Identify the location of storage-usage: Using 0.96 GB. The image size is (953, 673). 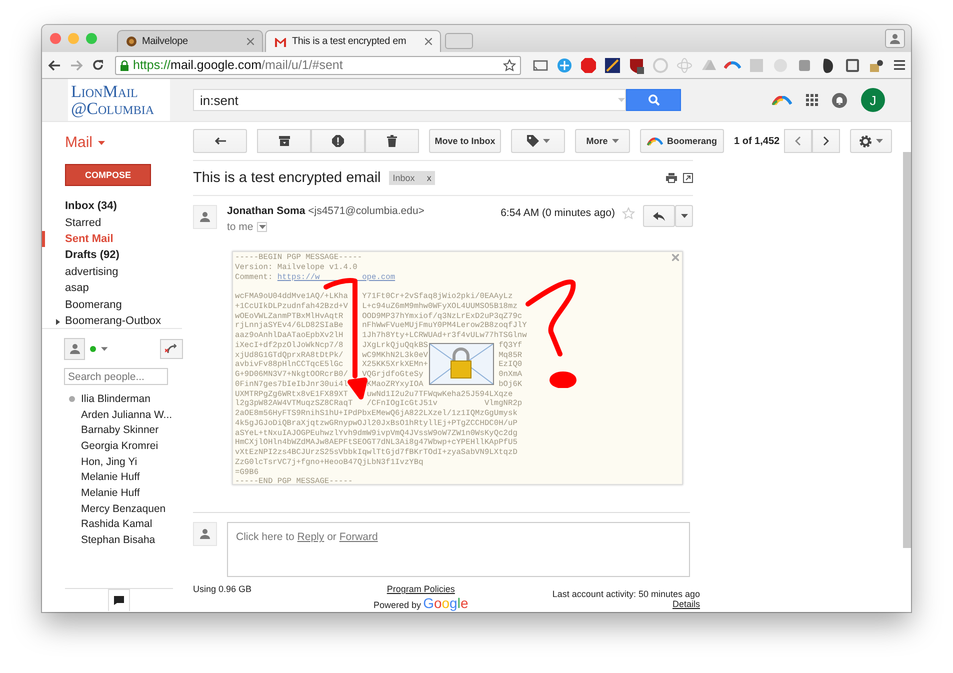
(222, 590).